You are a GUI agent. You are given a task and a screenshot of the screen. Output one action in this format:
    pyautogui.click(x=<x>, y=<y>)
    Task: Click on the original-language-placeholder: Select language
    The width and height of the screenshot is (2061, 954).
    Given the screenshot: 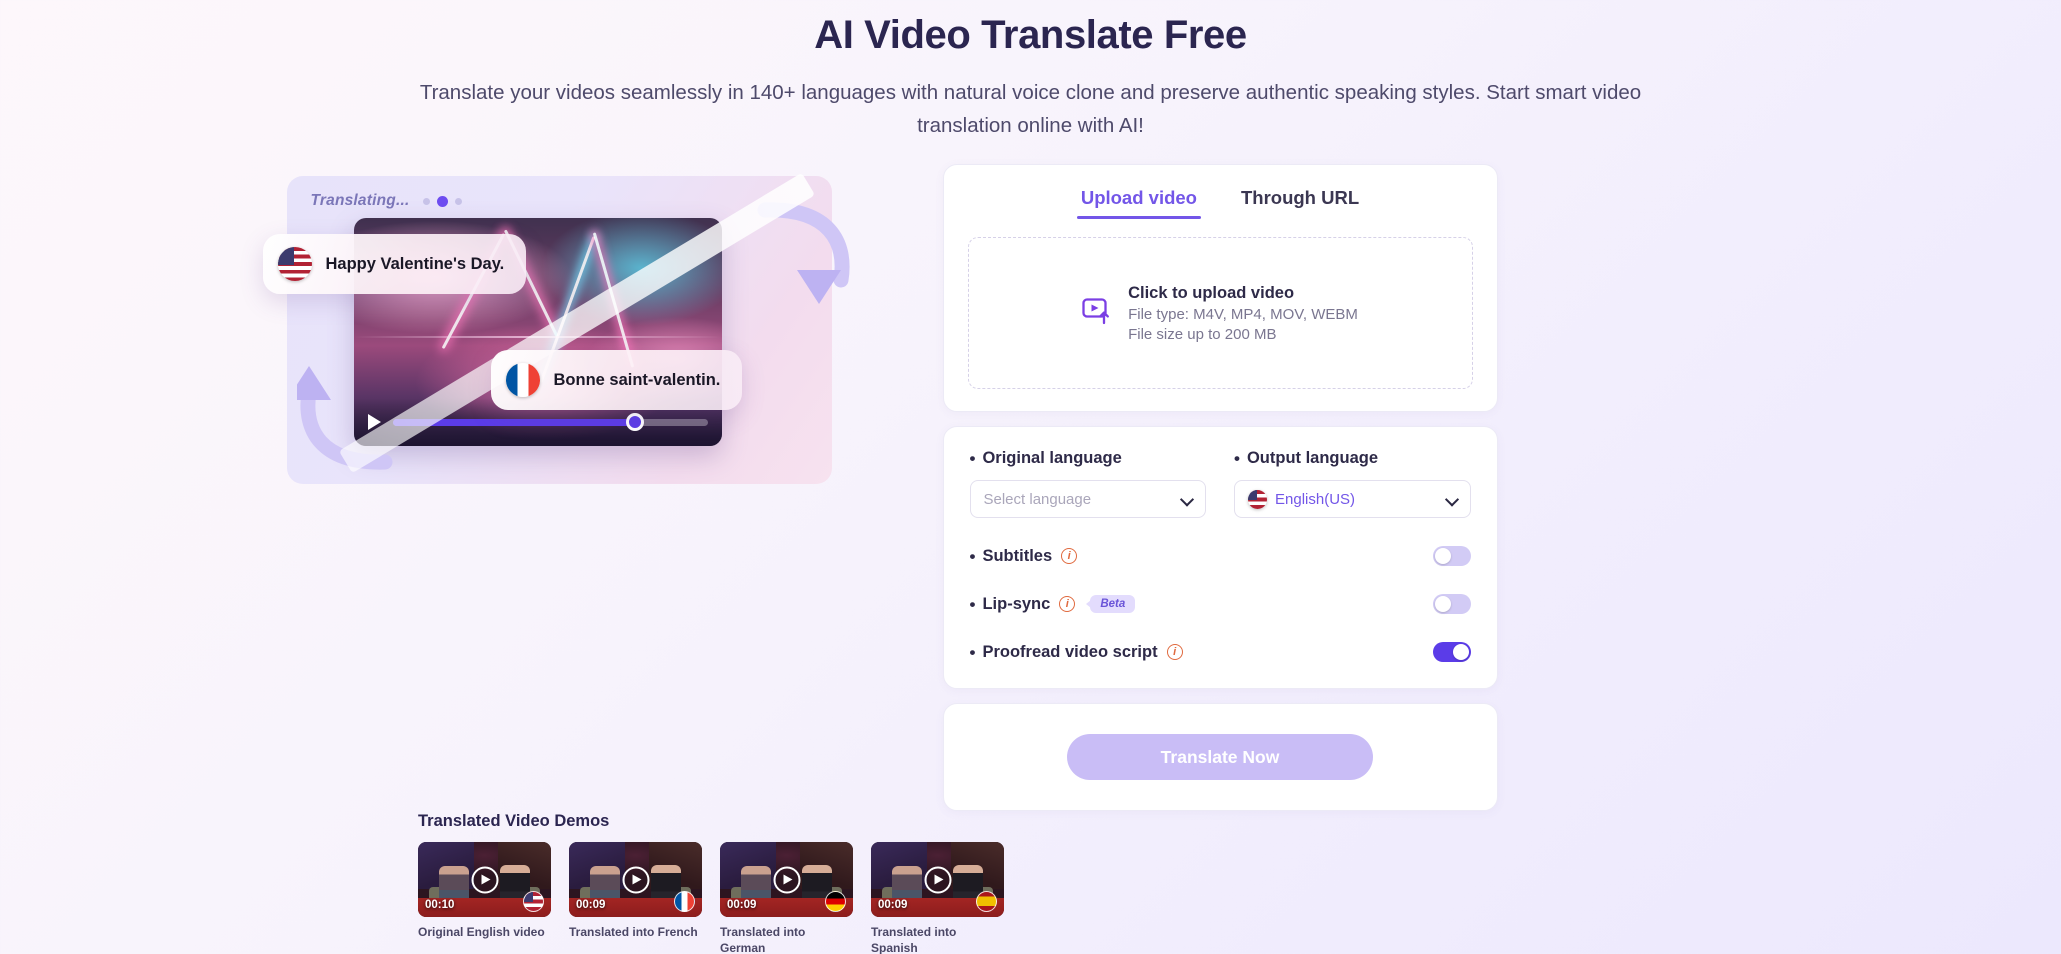 What is the action you would take?
    pyautogui.click(x=1037, y=499)
    